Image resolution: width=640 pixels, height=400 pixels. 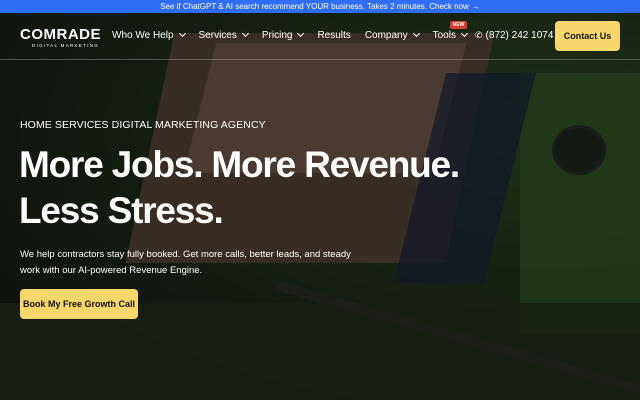 What do you see at coordinates (60, 34) in the screenshot?
I see `logo-name: COMRADE` at bounding box center [60, 34].